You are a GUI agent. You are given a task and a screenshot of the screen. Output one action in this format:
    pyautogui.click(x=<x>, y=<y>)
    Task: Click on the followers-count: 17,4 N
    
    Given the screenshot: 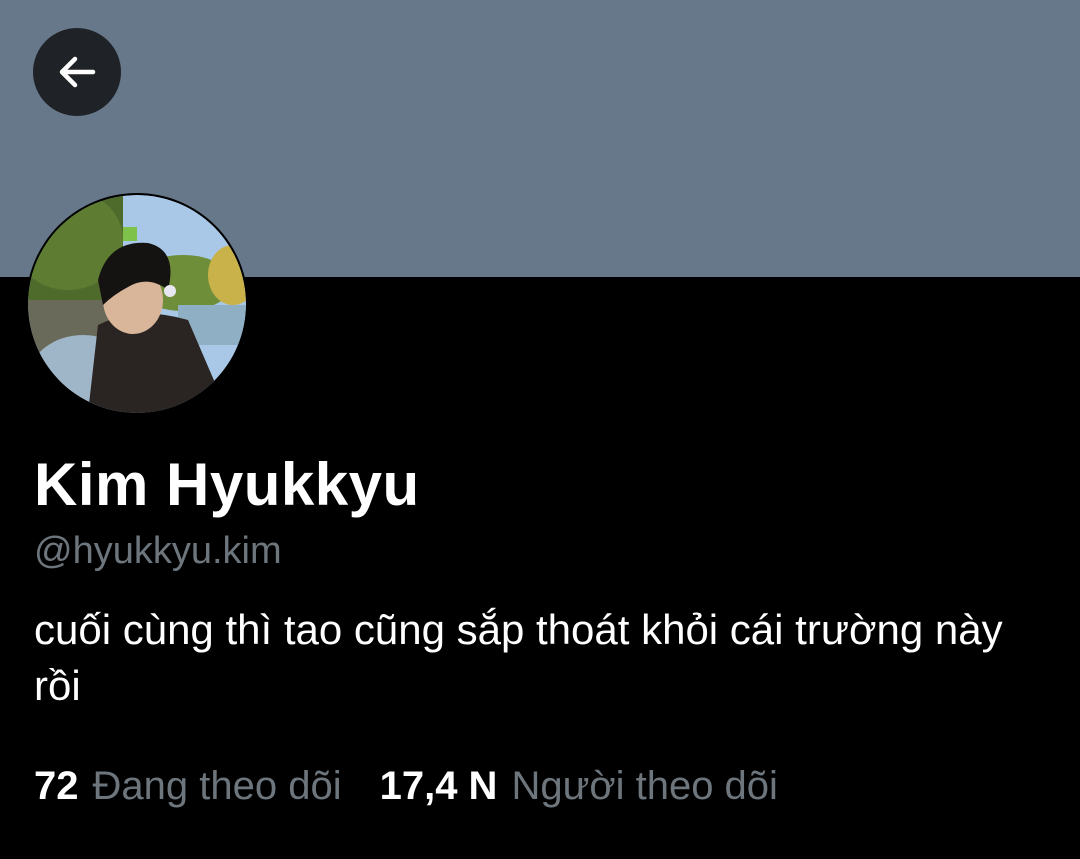 What is the action you would take?
    pyautogui.click(x=438, y=786)
    